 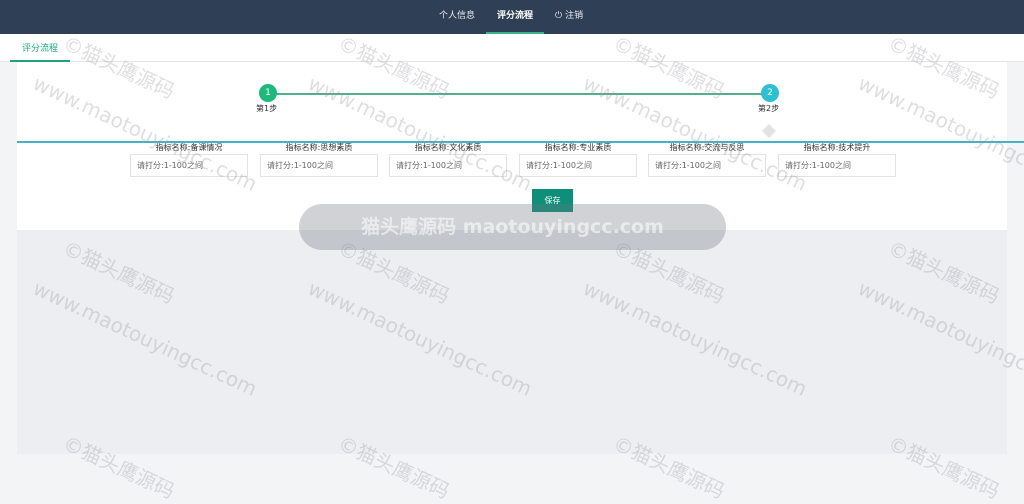 What do you see at coordinates (267, 108) in the screenshot?
I see `step-1-label: 第1步` at bounding box center [267, 108].